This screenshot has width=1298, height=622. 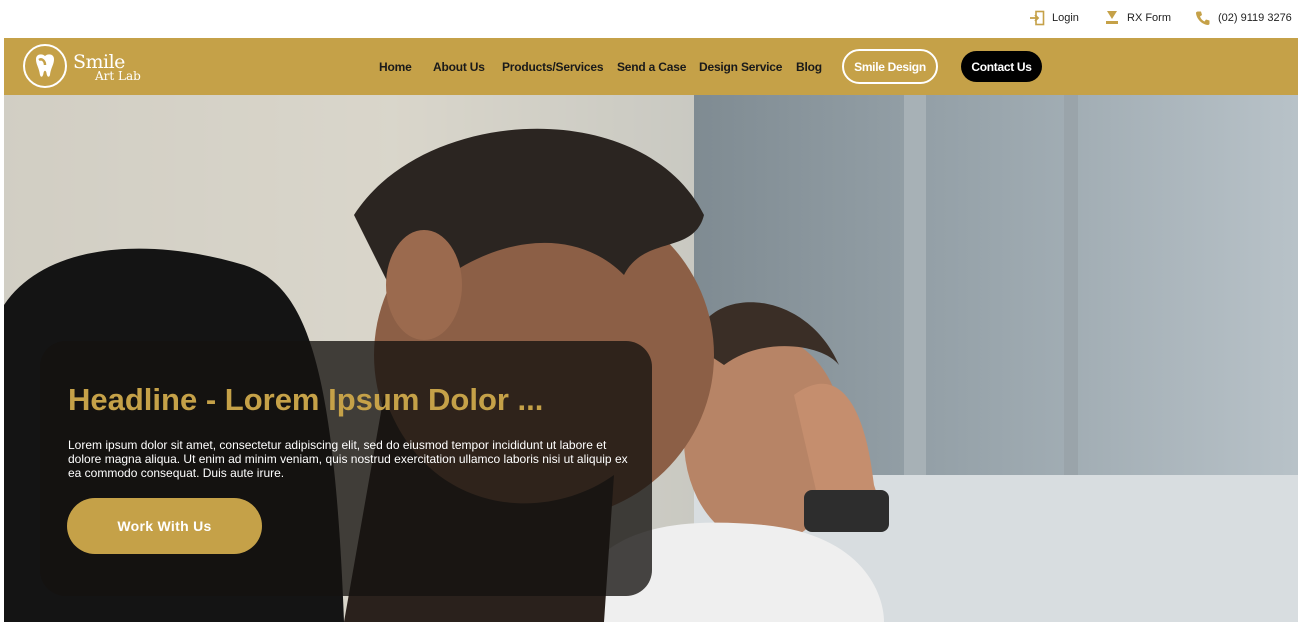 What do you see at coordinates (809, 67) in the screenshot?
I see `nav-item-blog: Blog` at bounding box center [809, 67].